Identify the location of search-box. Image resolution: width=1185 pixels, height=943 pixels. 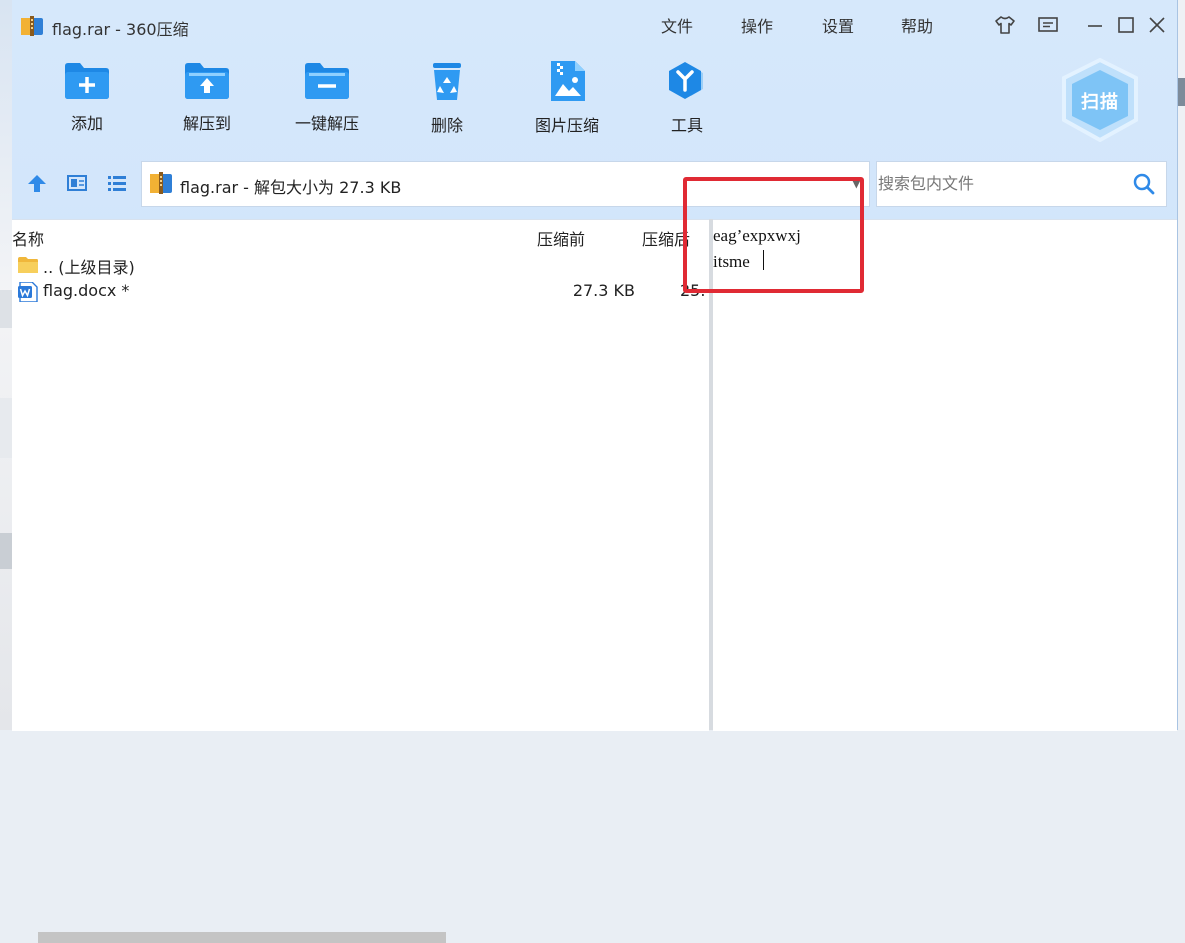
(1021, 184).